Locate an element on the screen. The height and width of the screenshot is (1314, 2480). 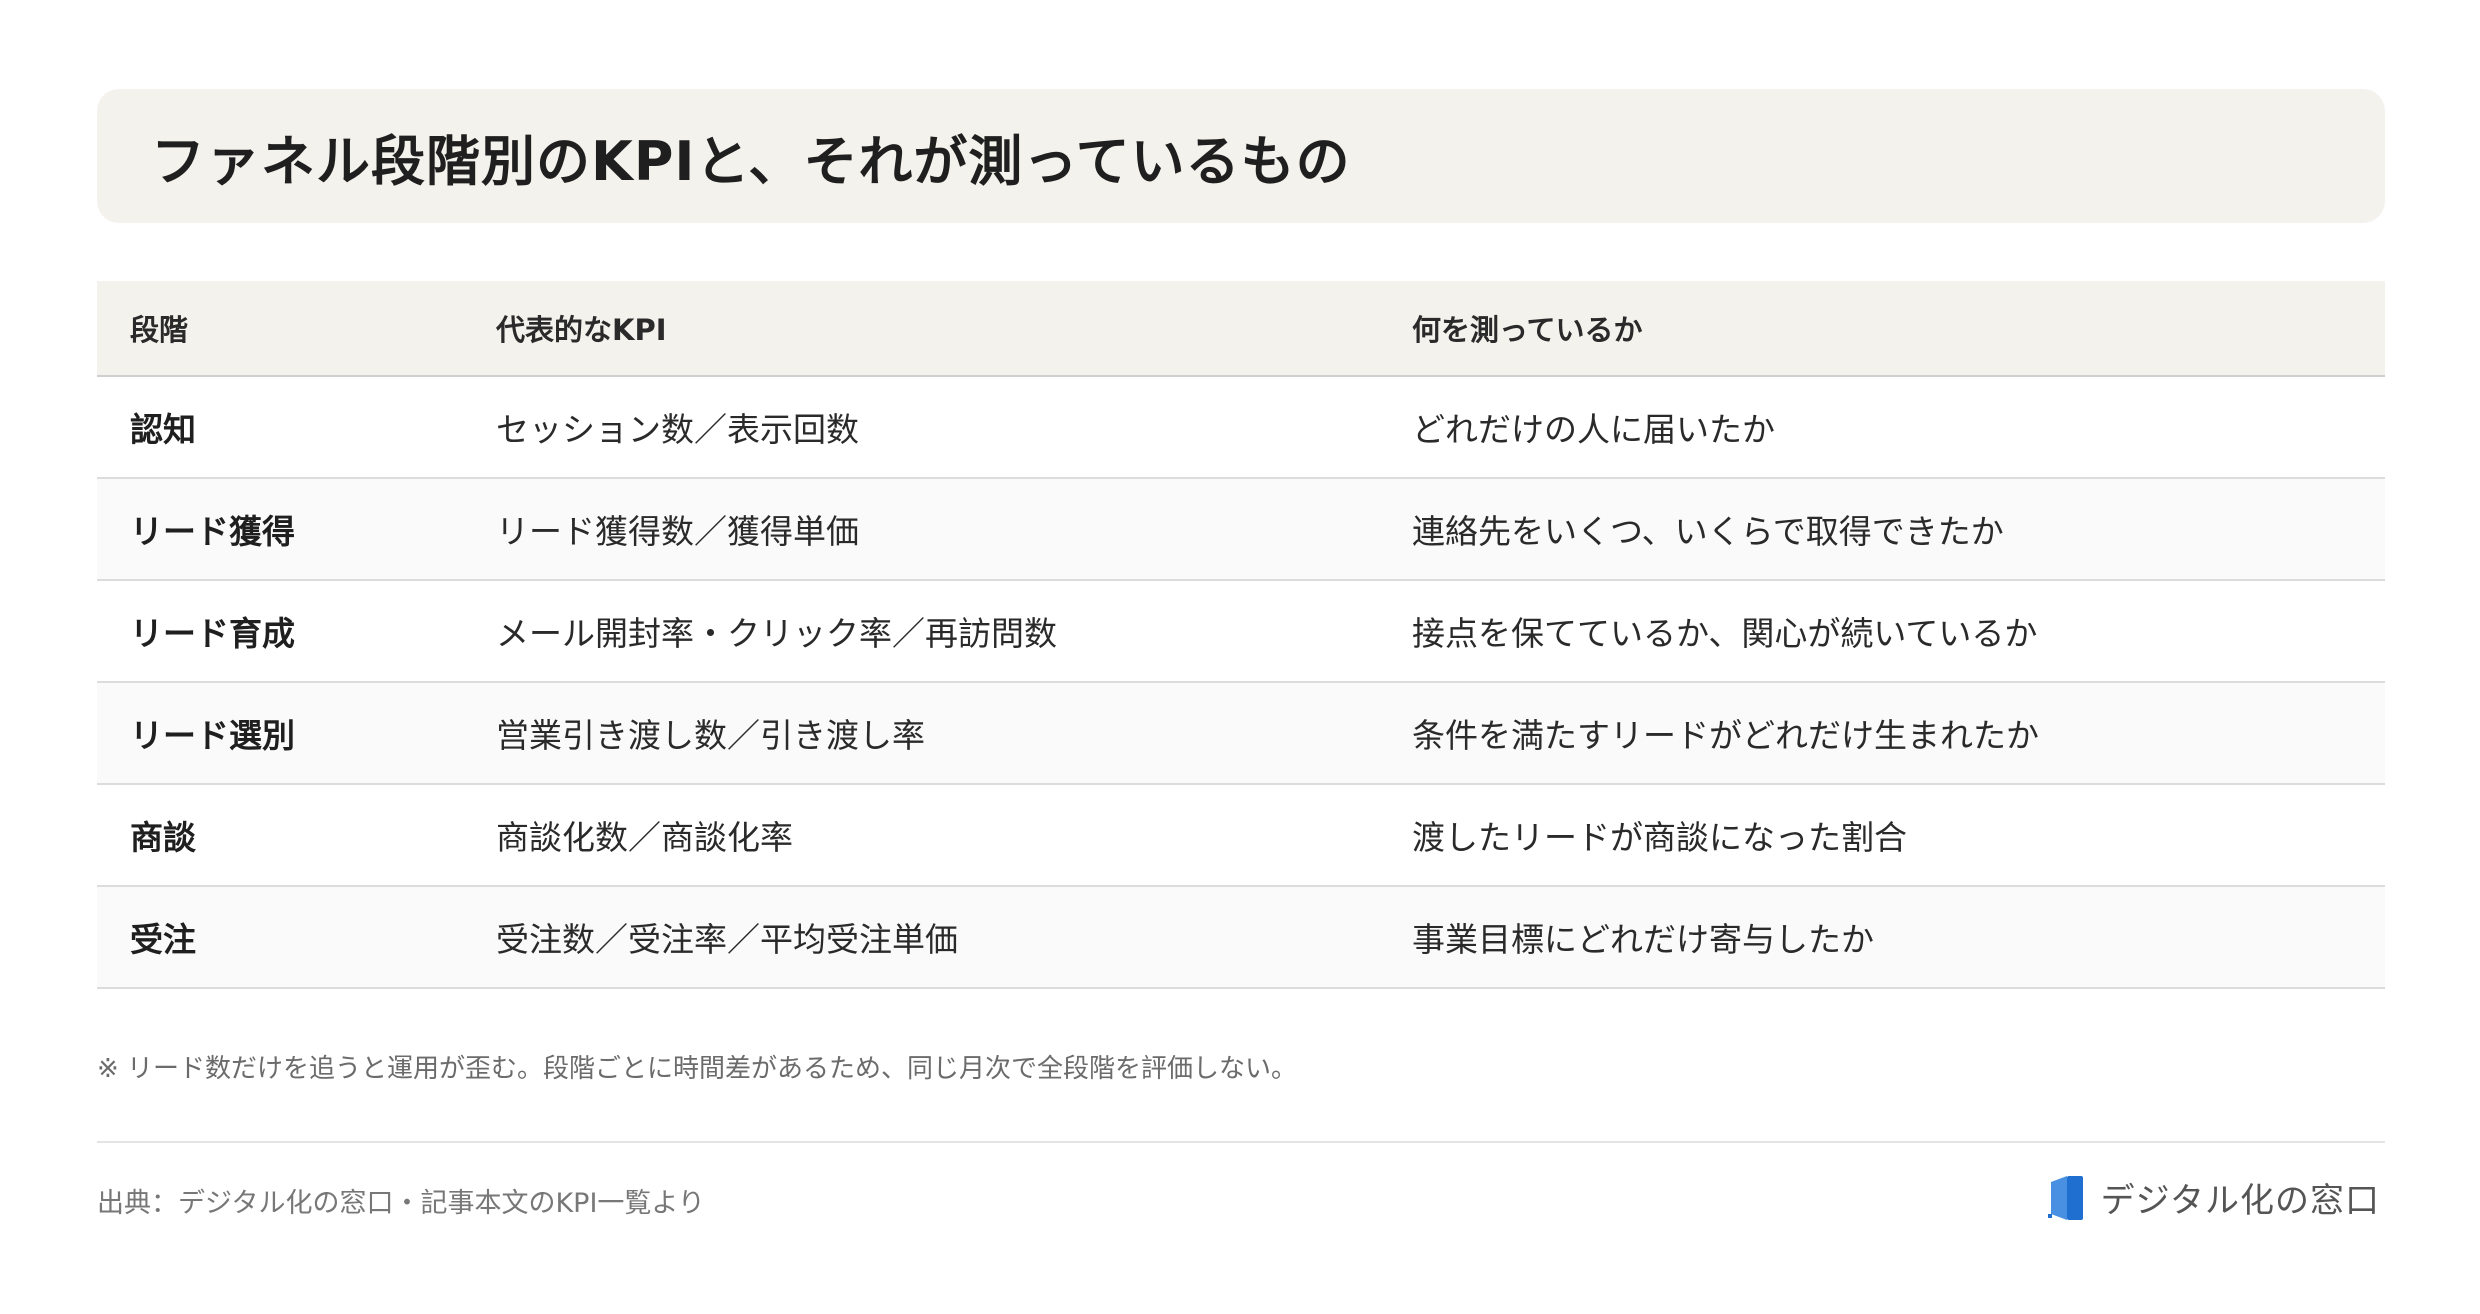
column-header-kpi: 代表的なKPI is located at coordinates (921, 329).